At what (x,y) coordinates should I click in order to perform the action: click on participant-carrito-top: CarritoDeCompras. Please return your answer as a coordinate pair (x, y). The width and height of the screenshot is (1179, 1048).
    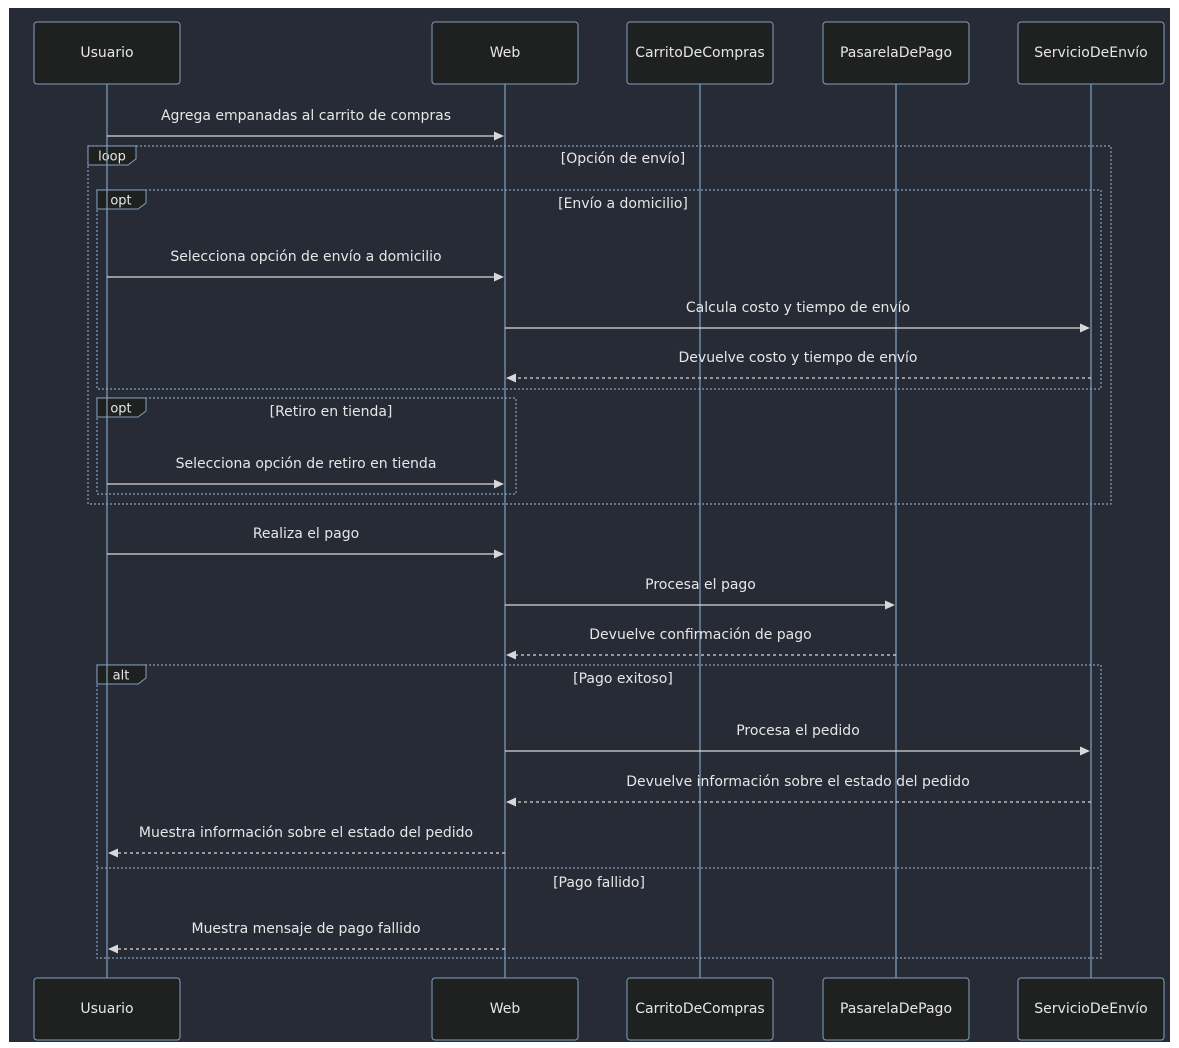
    Looking at the image, I should click on (700, 53).